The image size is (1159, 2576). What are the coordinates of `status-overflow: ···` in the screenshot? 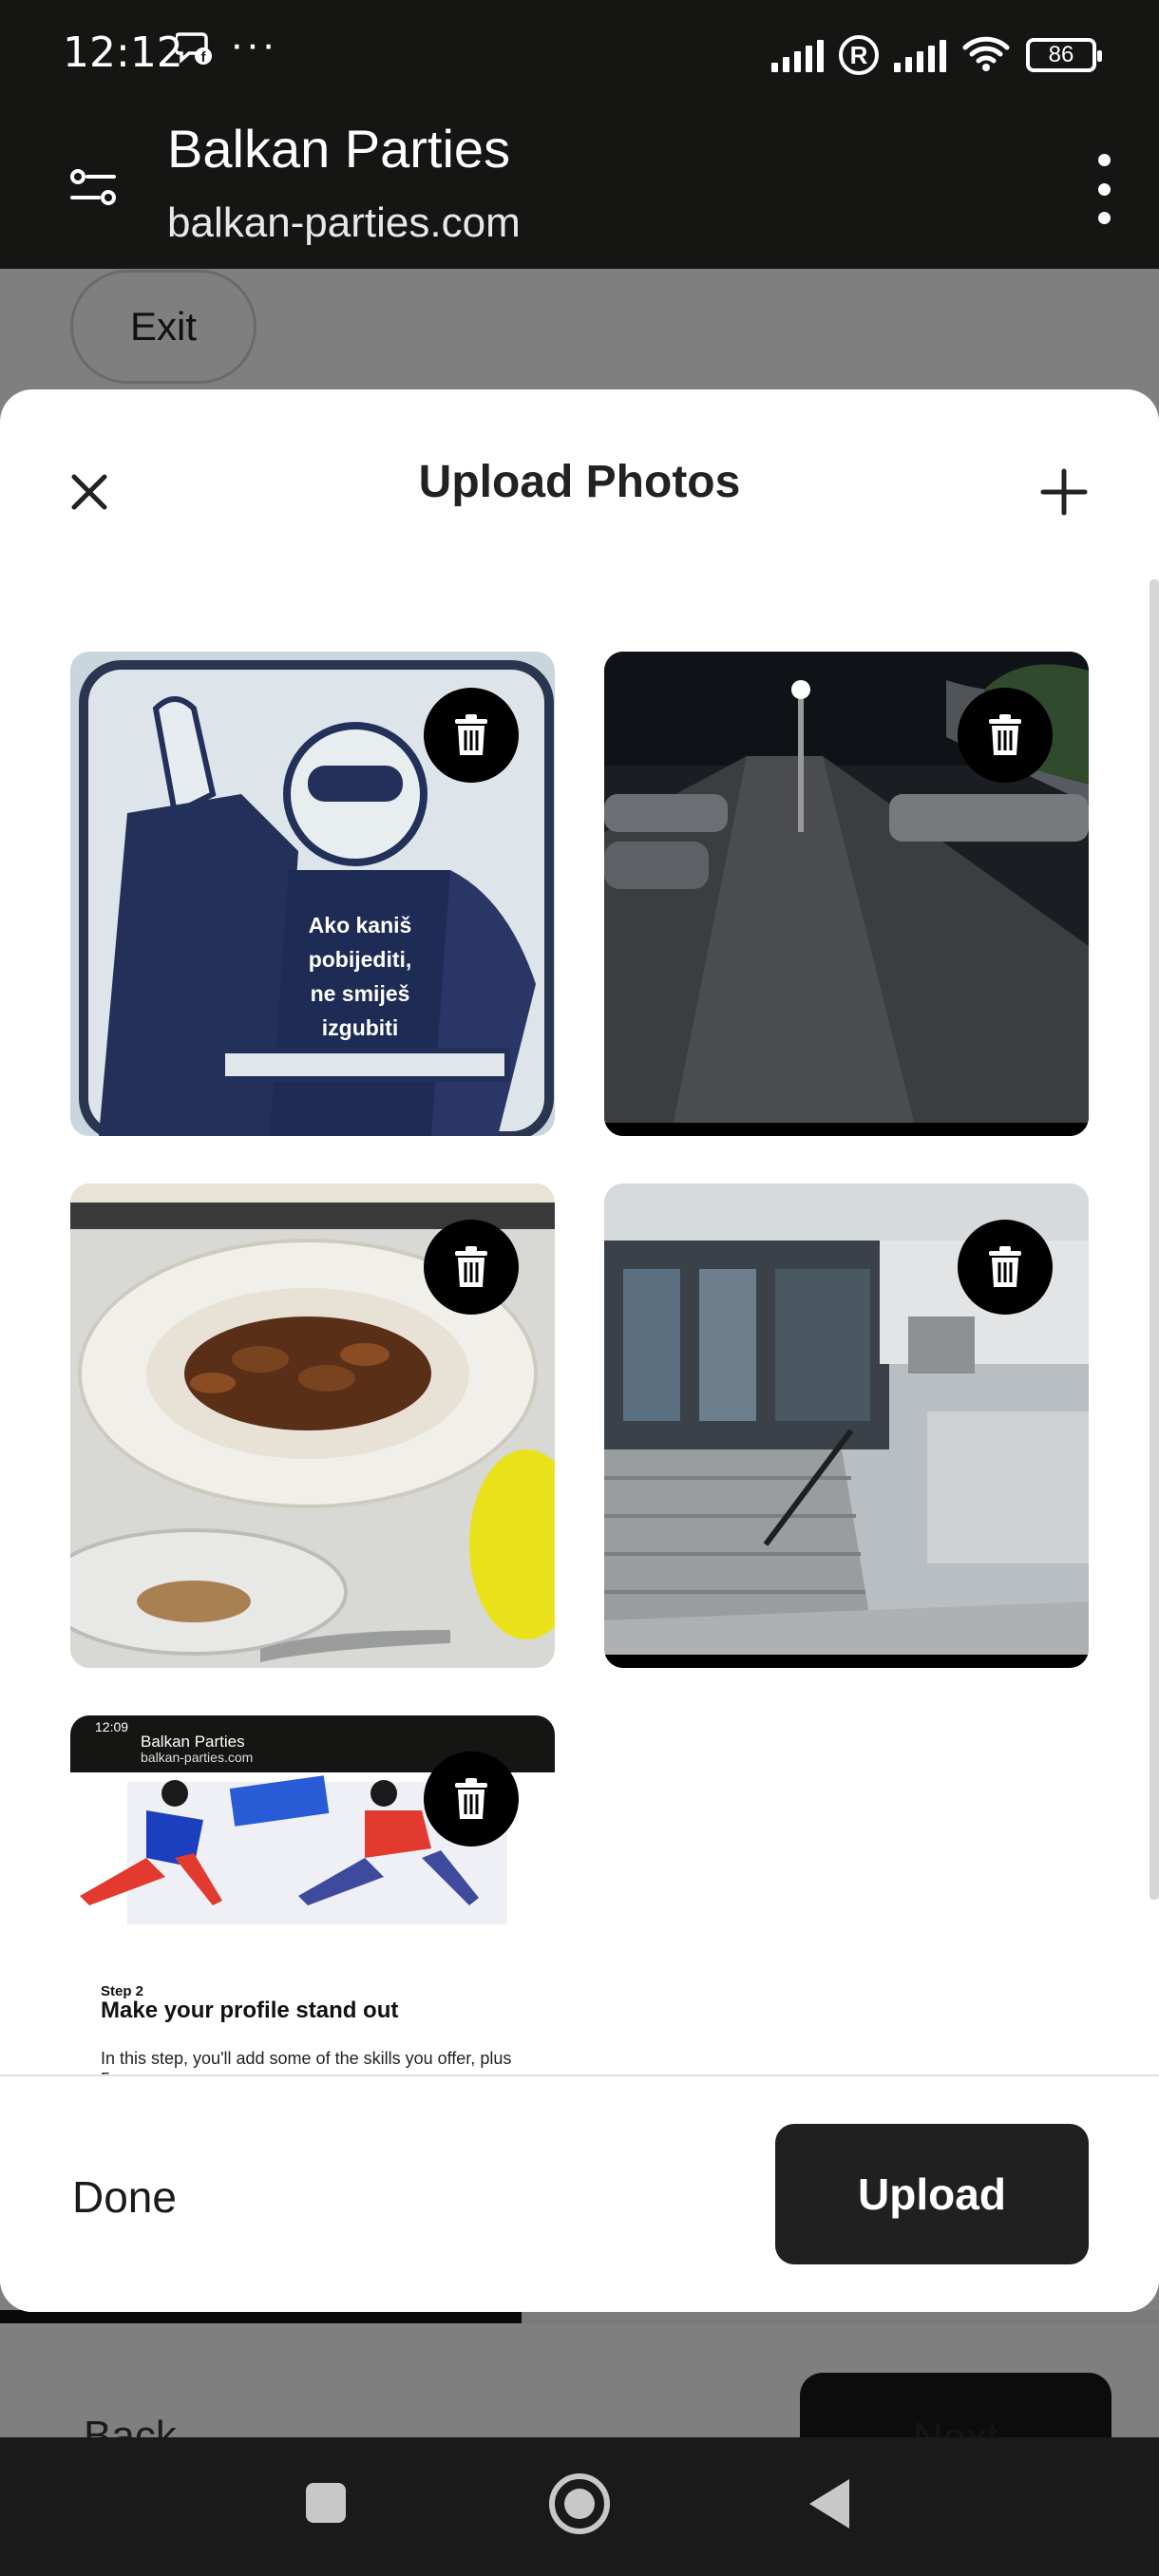 It's located at (253, 44).